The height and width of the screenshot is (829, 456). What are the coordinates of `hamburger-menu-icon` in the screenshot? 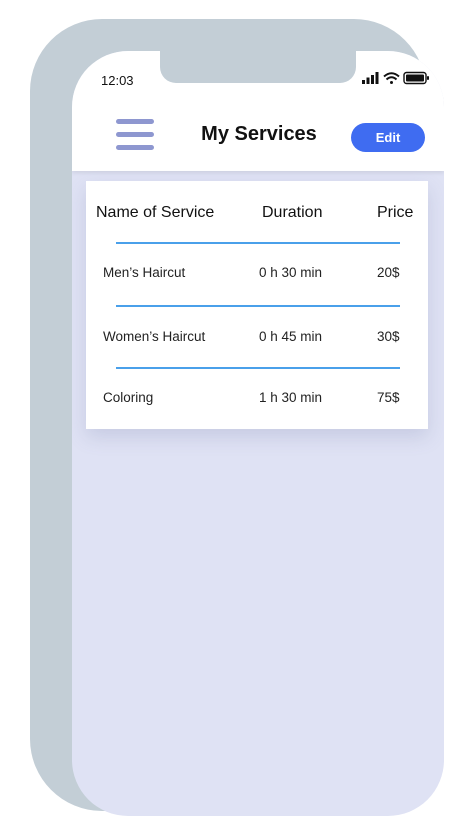 It's located at (135, 135).